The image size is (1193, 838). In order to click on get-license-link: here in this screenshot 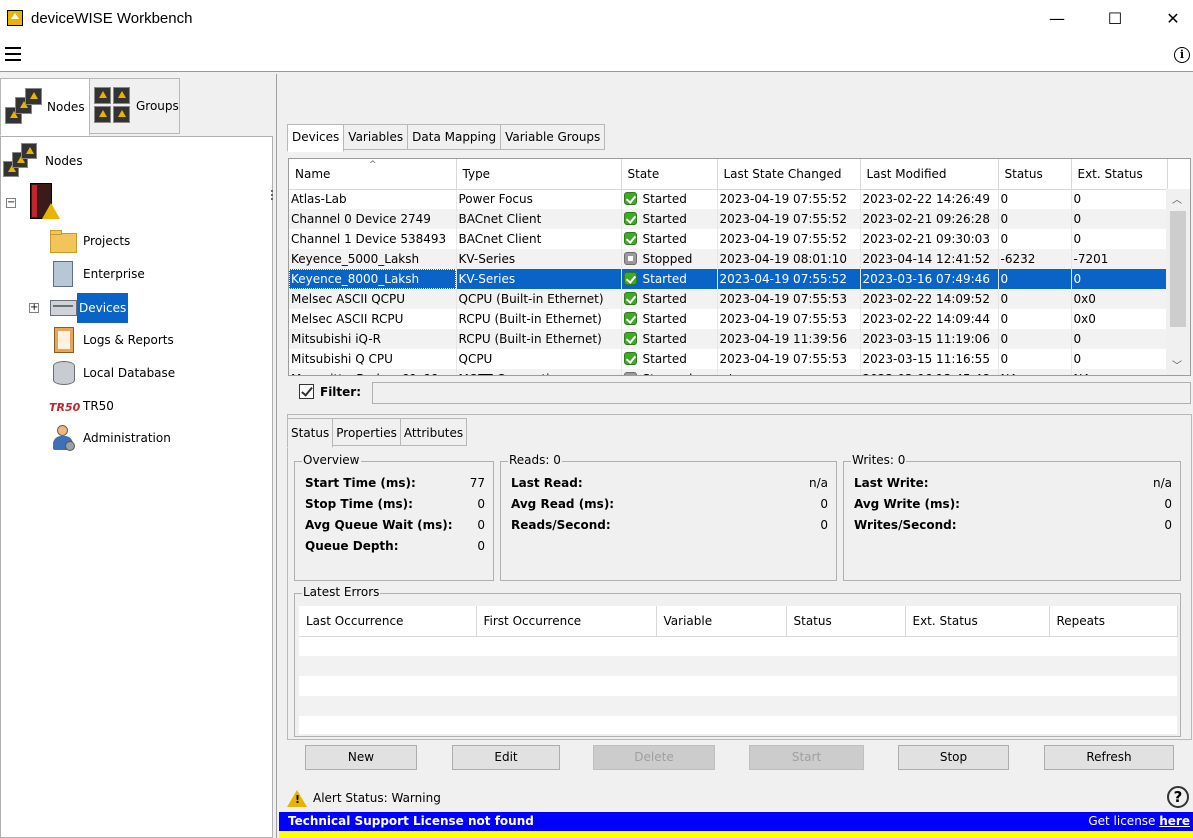, I will do `click(1174, 821)`.